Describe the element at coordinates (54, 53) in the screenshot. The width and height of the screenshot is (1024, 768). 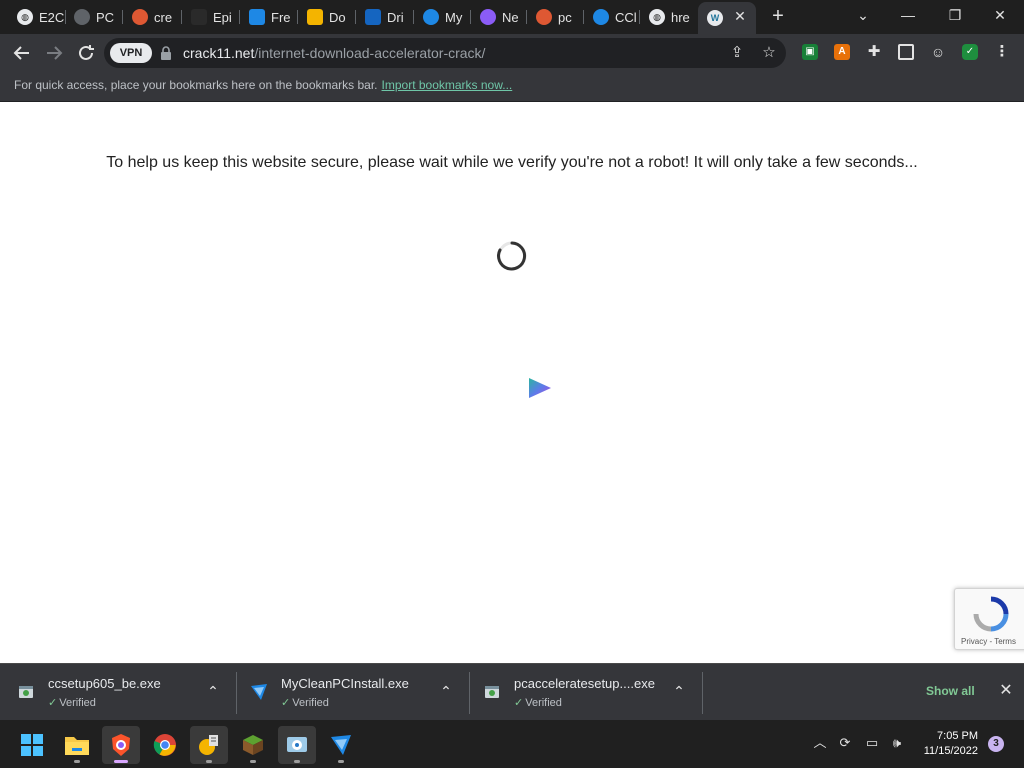
I see `forward-button` at that location.